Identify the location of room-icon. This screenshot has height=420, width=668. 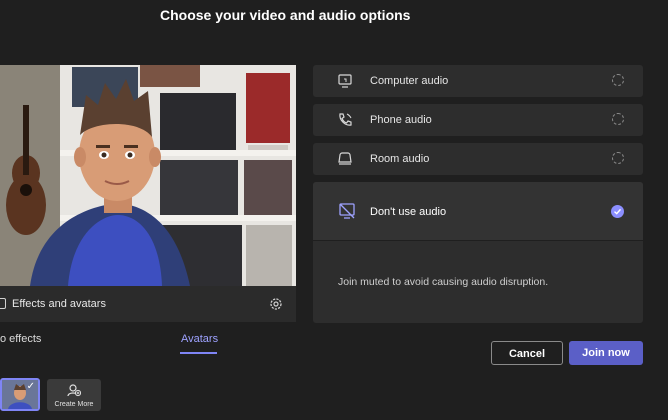
(345, 158).